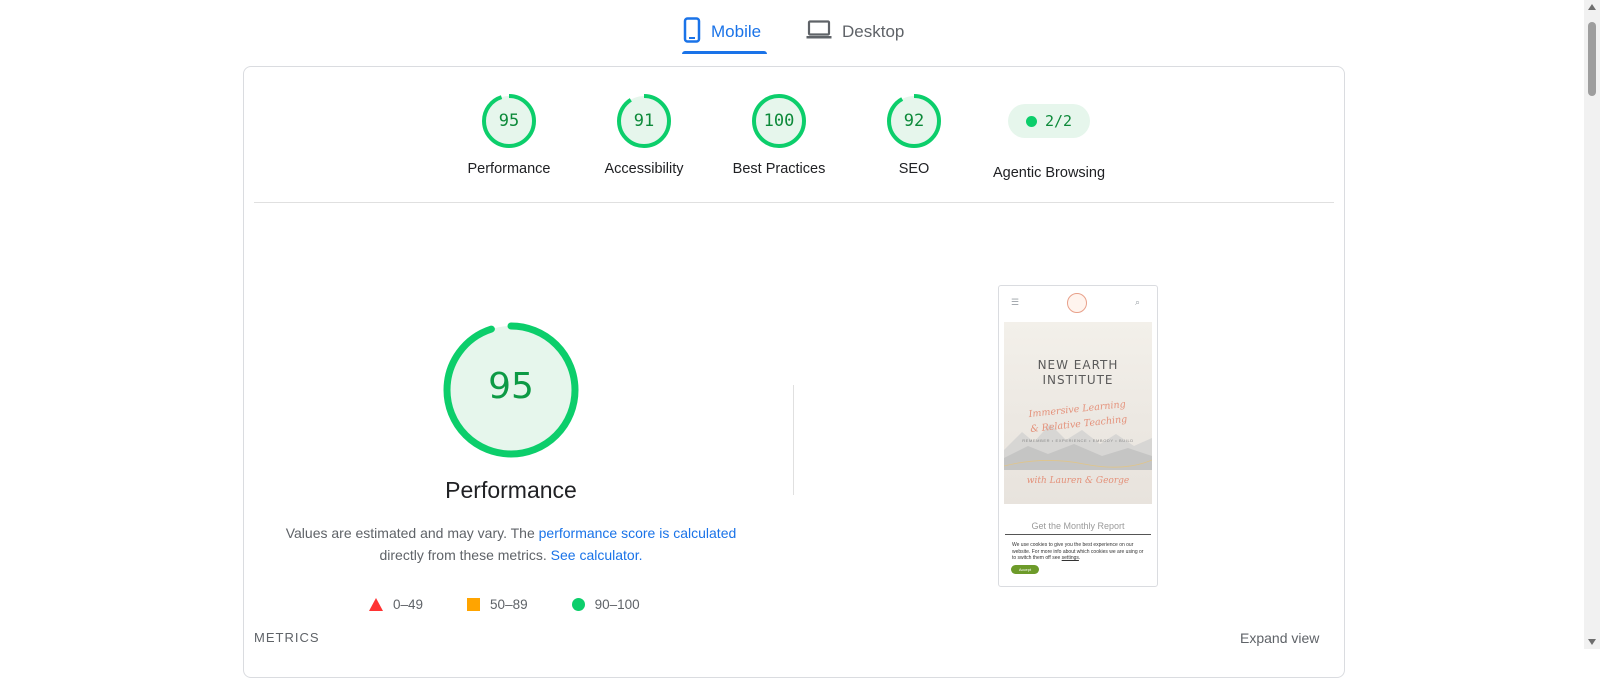  Describe the element at coordinates (376, 604) in the screenshot. I see `fail-triangle-icon` at that location.